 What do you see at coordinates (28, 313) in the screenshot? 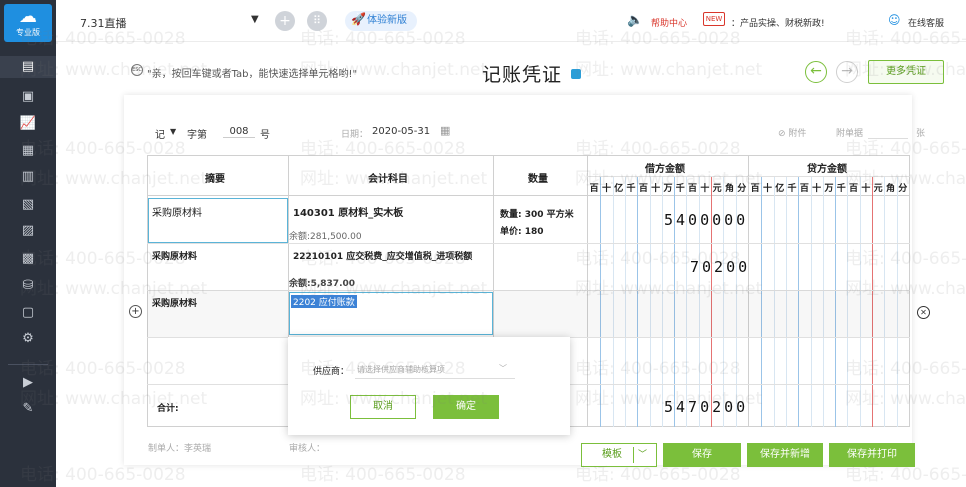
I see `document-icon: ▢` at bounding box center [28, 313].